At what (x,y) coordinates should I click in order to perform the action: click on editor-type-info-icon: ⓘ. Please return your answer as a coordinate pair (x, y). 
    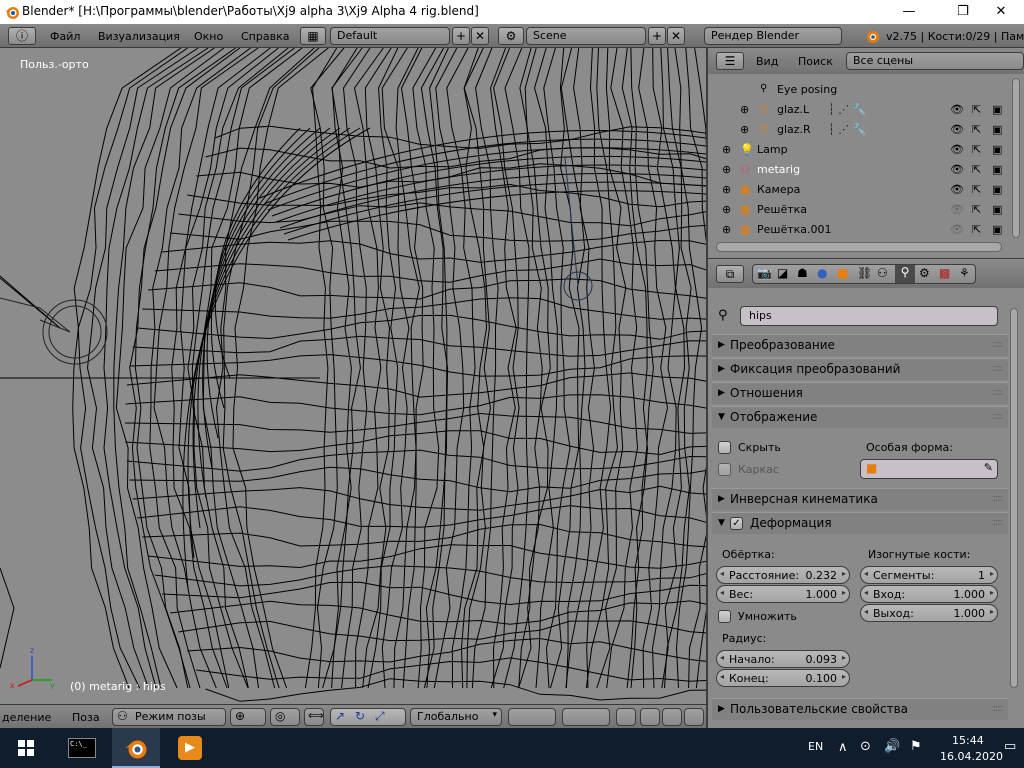
    Looking at the image, I should click on (22, 36).